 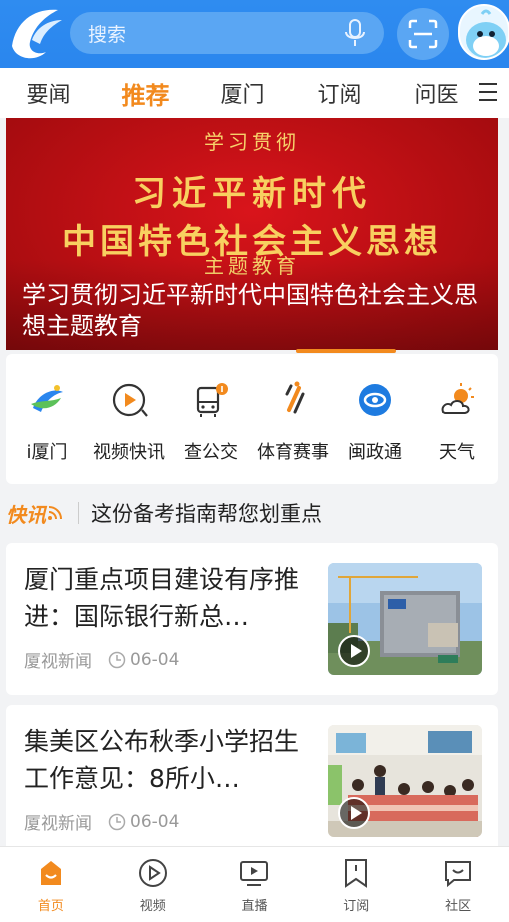 What do you see at coordinates (206, 513) in the screenshot?
I see `flash-headline: 这份备考指南帮您划重点` at bounding box center [206, 513].